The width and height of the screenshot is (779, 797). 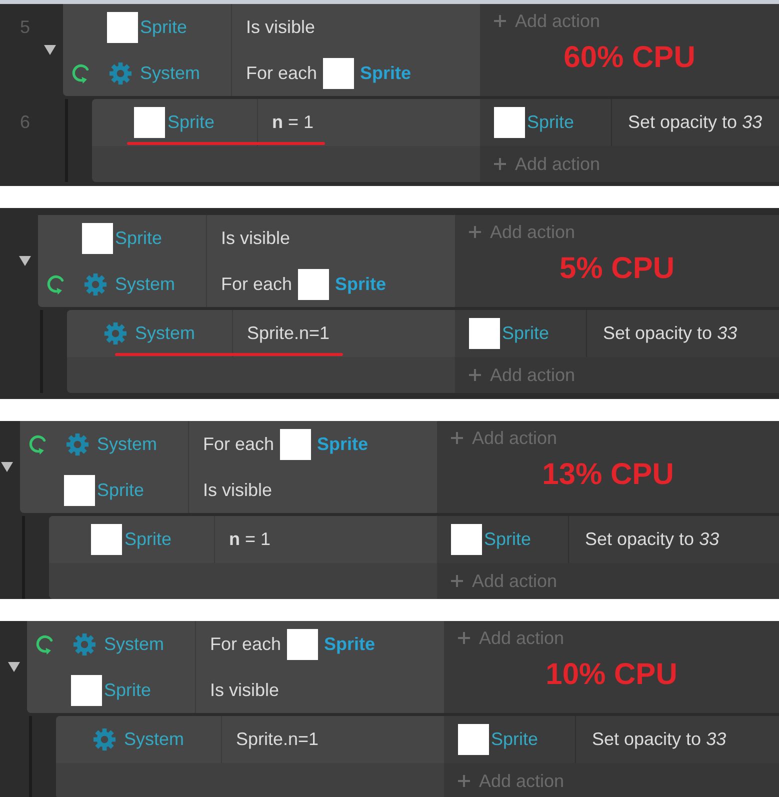 What do you see at coordinates (630, 58) in the screenshot?
I see `cpu-annotation: 60% CPU` at bounding box center [630, 58].